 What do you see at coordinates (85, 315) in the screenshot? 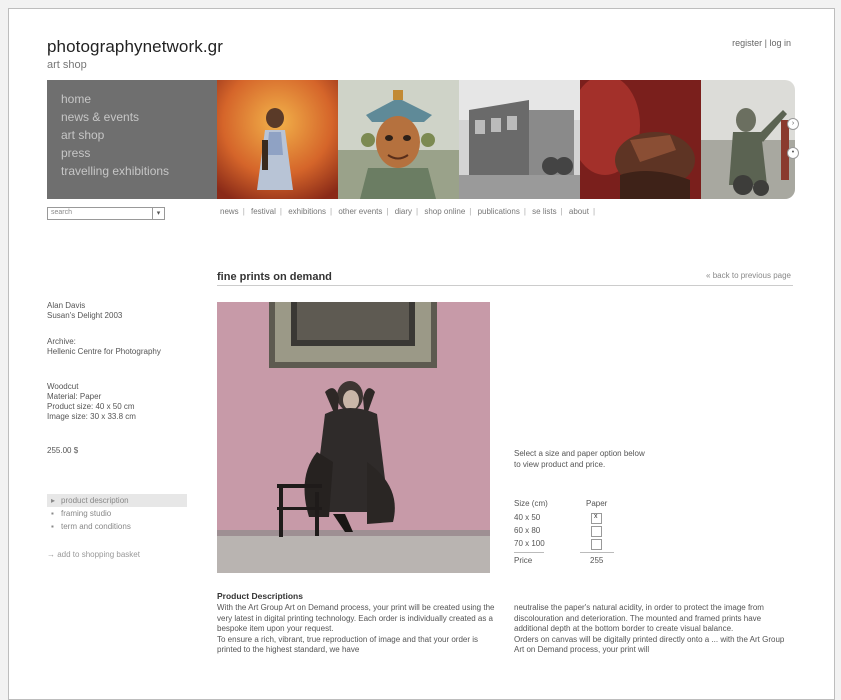
I see `work-title: Susan's Delight 2003` at bounding box center [85, 315].